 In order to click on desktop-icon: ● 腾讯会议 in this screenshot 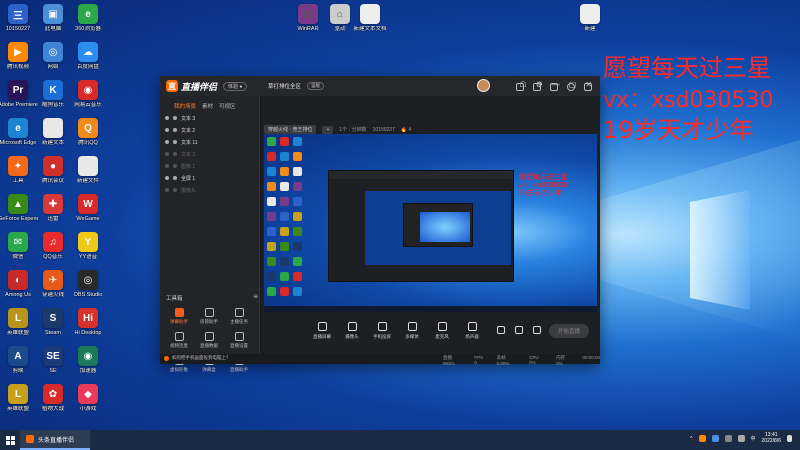, I will do `click(53, 170)`.